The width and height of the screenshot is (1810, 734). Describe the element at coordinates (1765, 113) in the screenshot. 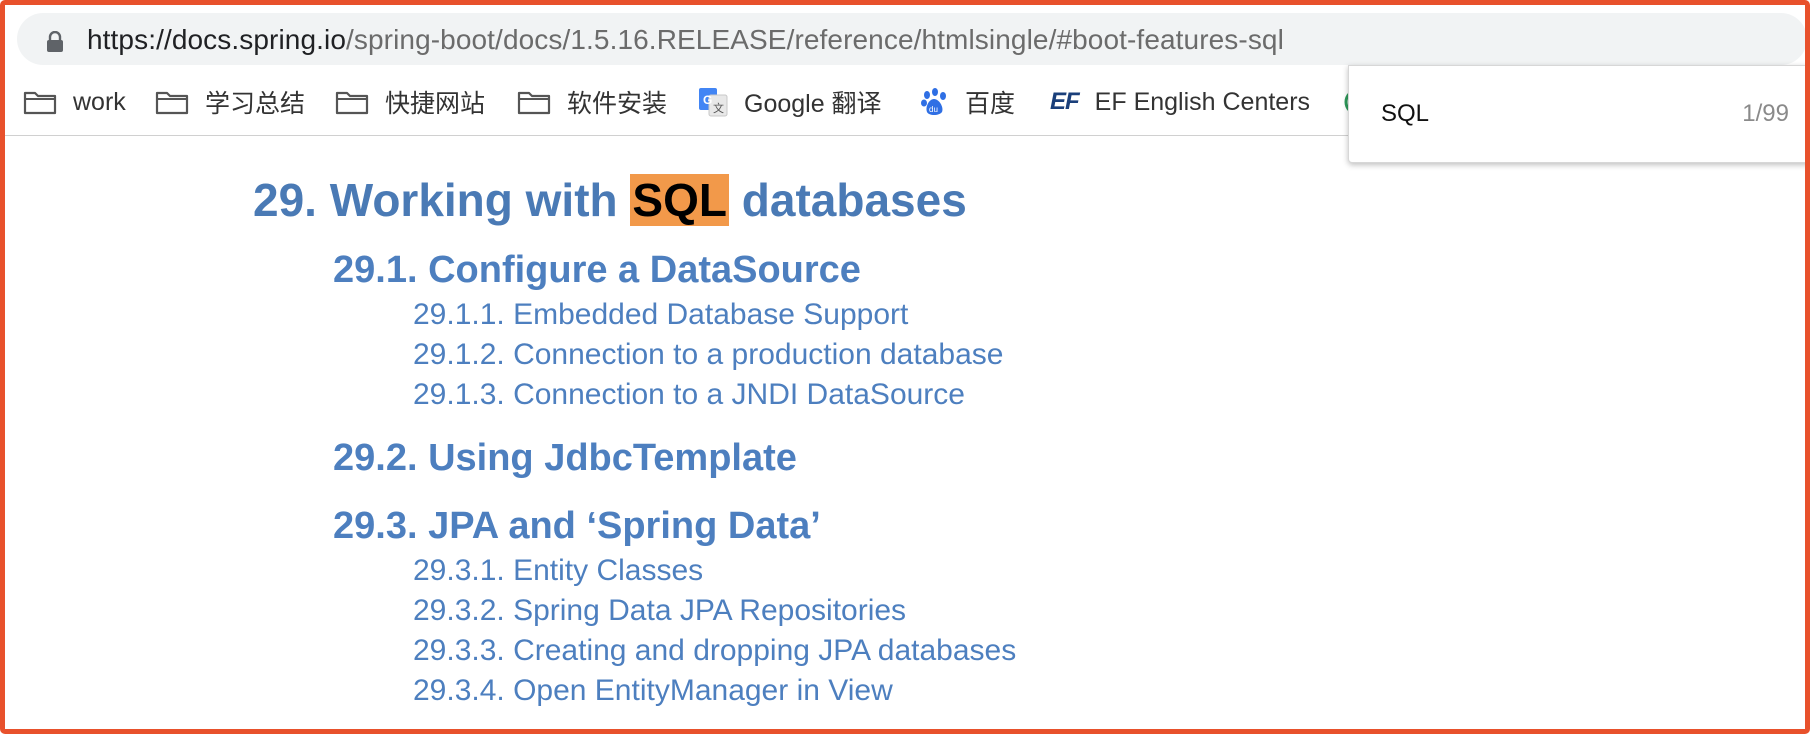

I see `find-match-count: 1/99` at that location.